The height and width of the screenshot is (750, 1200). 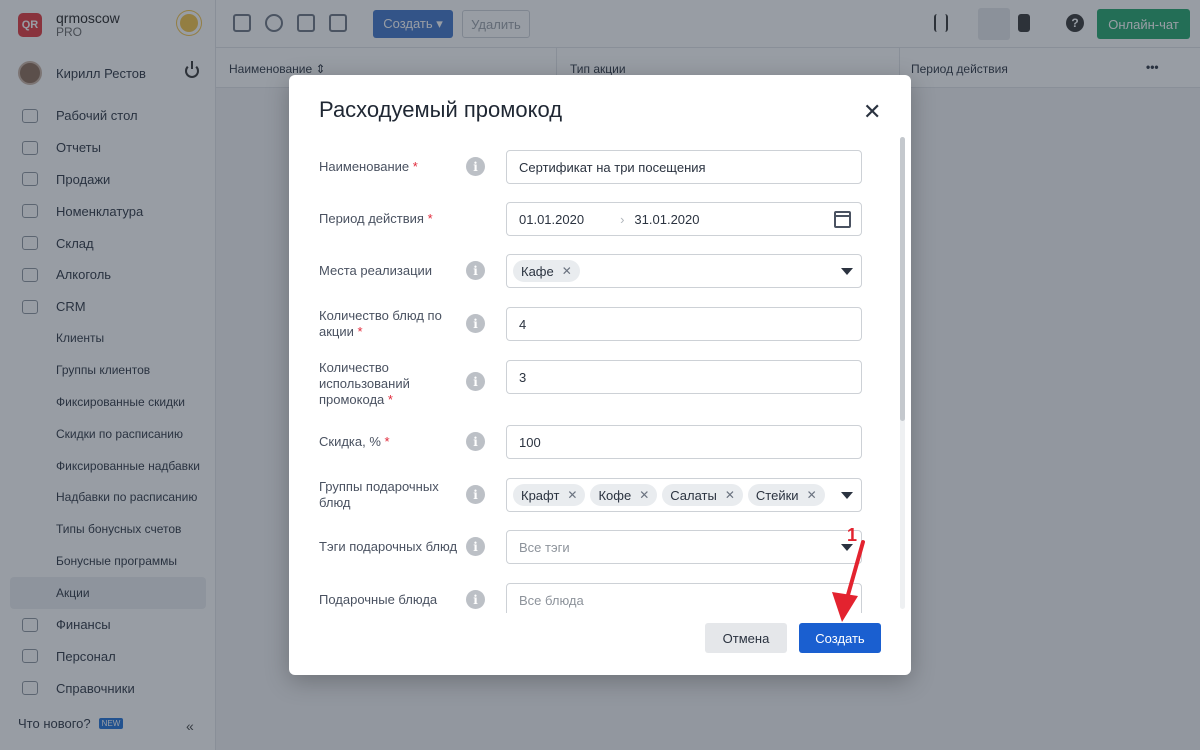 I want to click on field-discount-row: Скидка, % * i 100, so click(x=591, y=442).